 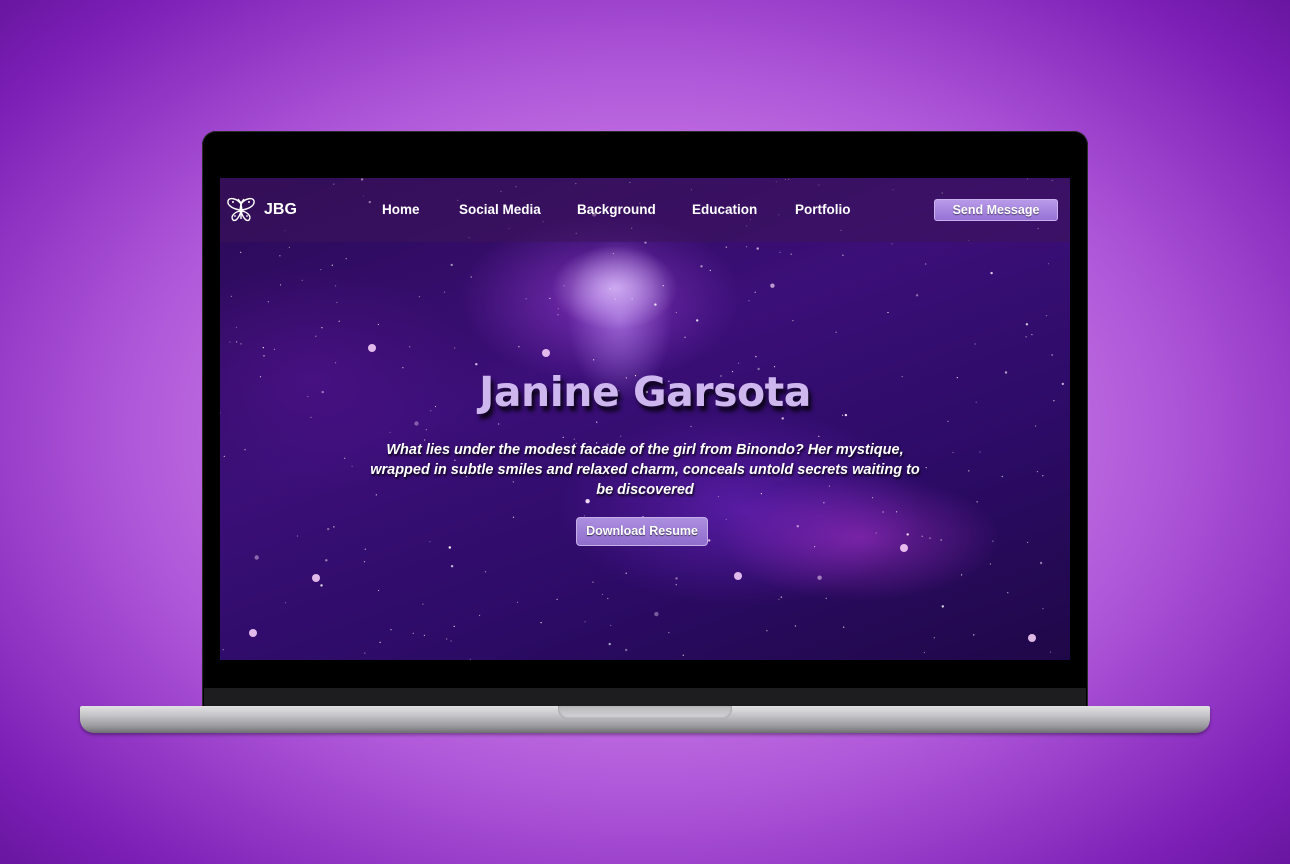 I want to click on nav-link-social-media: Social Media, so click(x=500, y=209).